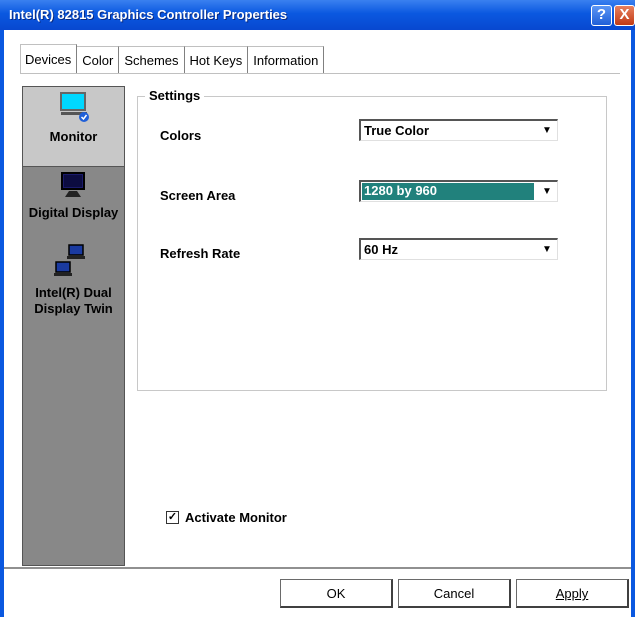 The width and height of the screenshot is (635, 617). Describe the element at coordinates (73, 300) in the screenshot. I see `sidebar-item-label: Intel(R) Dual Display Twin` at that location.